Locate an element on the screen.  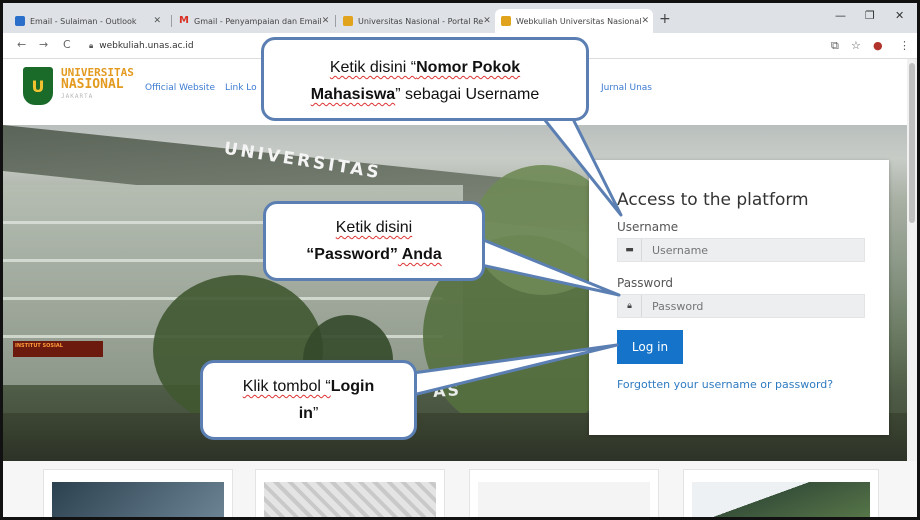
nav-link-official-website: Official Website is located at coordinates (180, 88).